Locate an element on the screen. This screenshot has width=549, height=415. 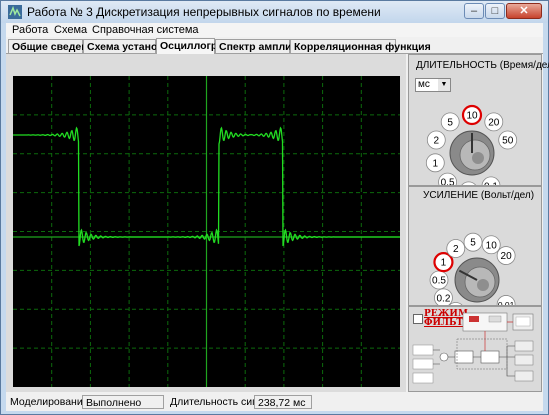
duration-option-label: 5 is located at coordinates (450, 122).